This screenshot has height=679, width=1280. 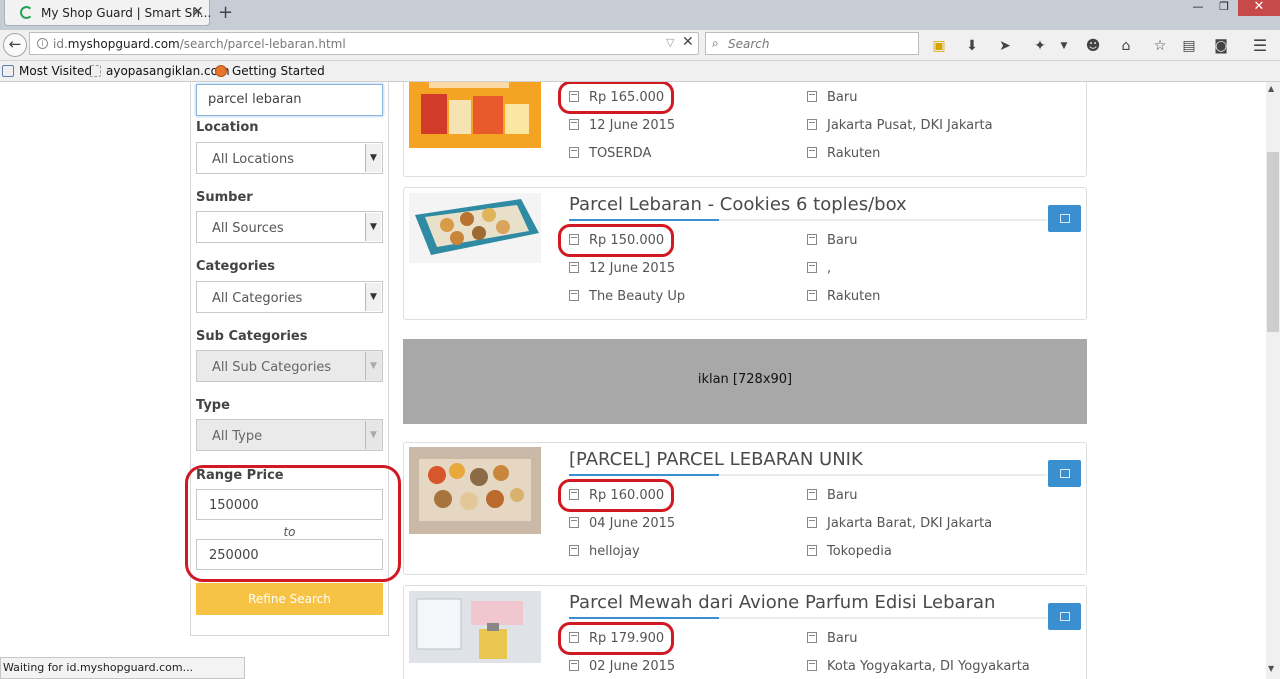 I want to click on downloads-icon: ⬇, so click(x=972, y=46).